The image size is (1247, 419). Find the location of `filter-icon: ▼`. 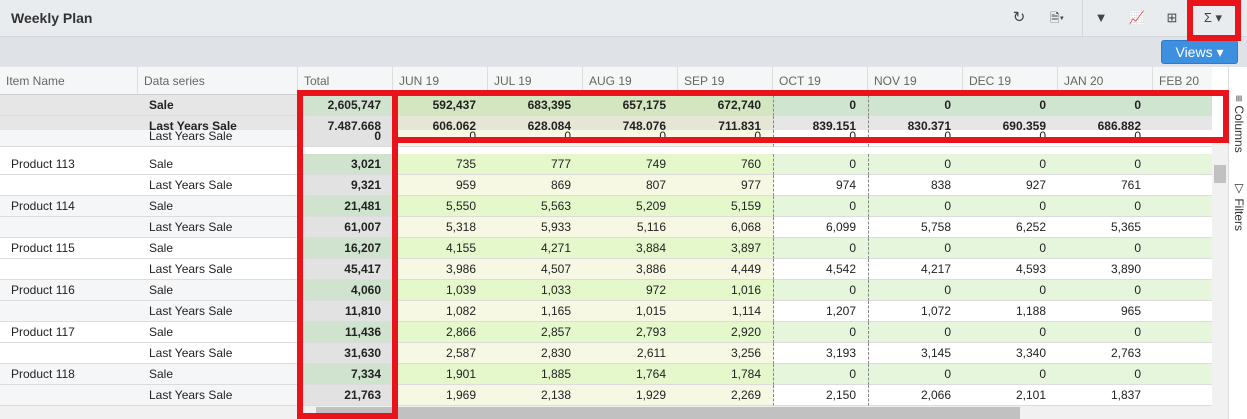

filter-icon: ▼ is located at coordinates (1101, 18).